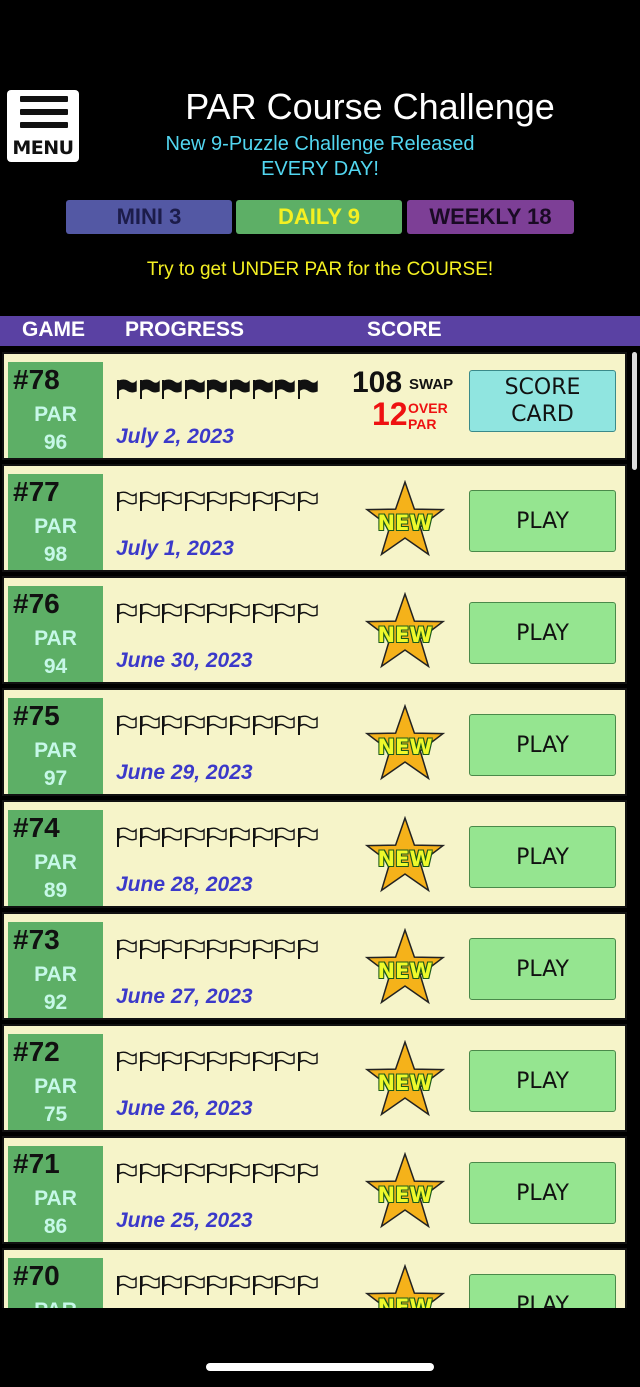 The width and height of the screenshot is (640, 1387). Describe the element at coordinates (36, 715) in the screenshot. I see `game-number: #75` at that location.